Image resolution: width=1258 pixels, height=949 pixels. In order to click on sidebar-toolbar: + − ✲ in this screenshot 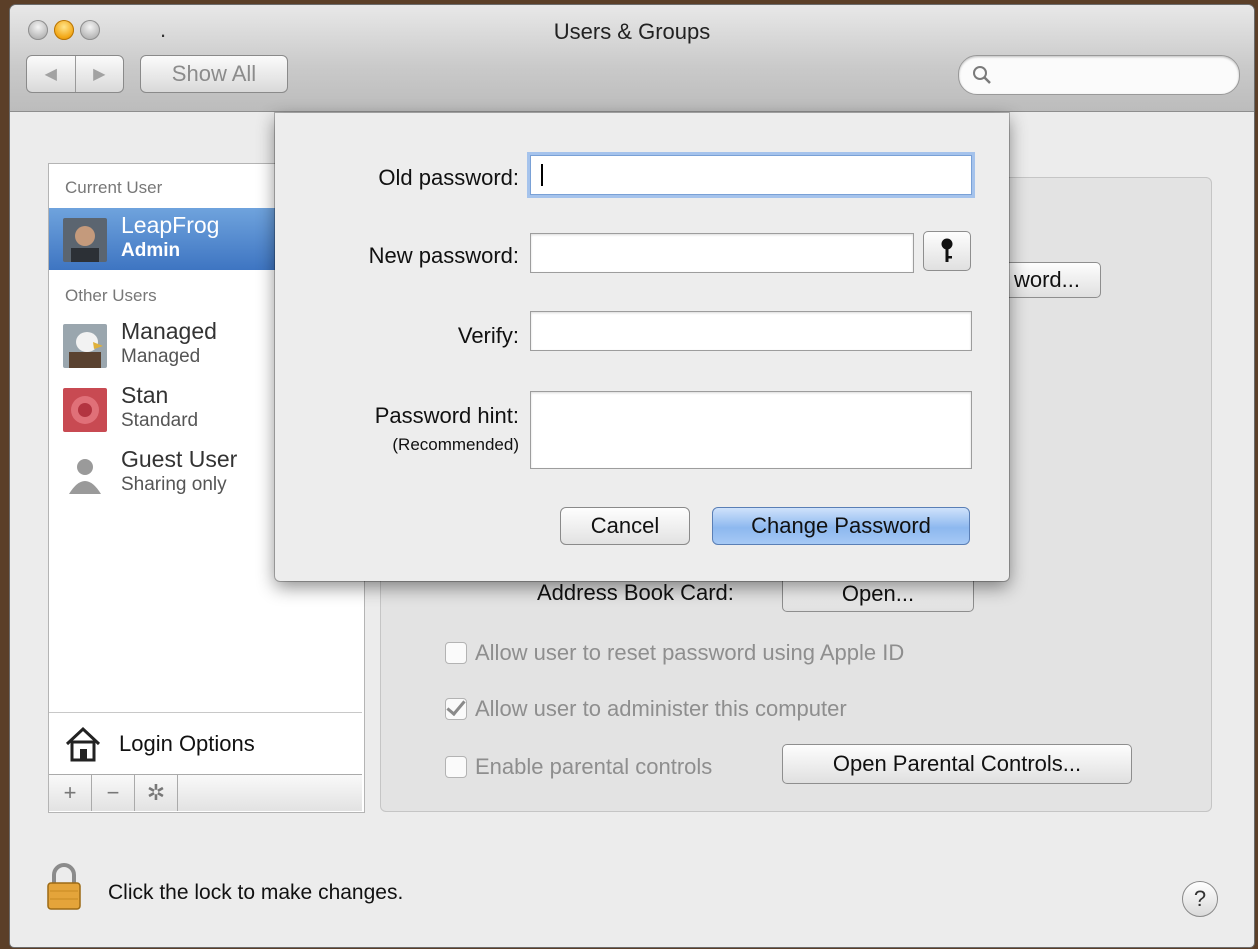, I will do `click(205, 792)`.